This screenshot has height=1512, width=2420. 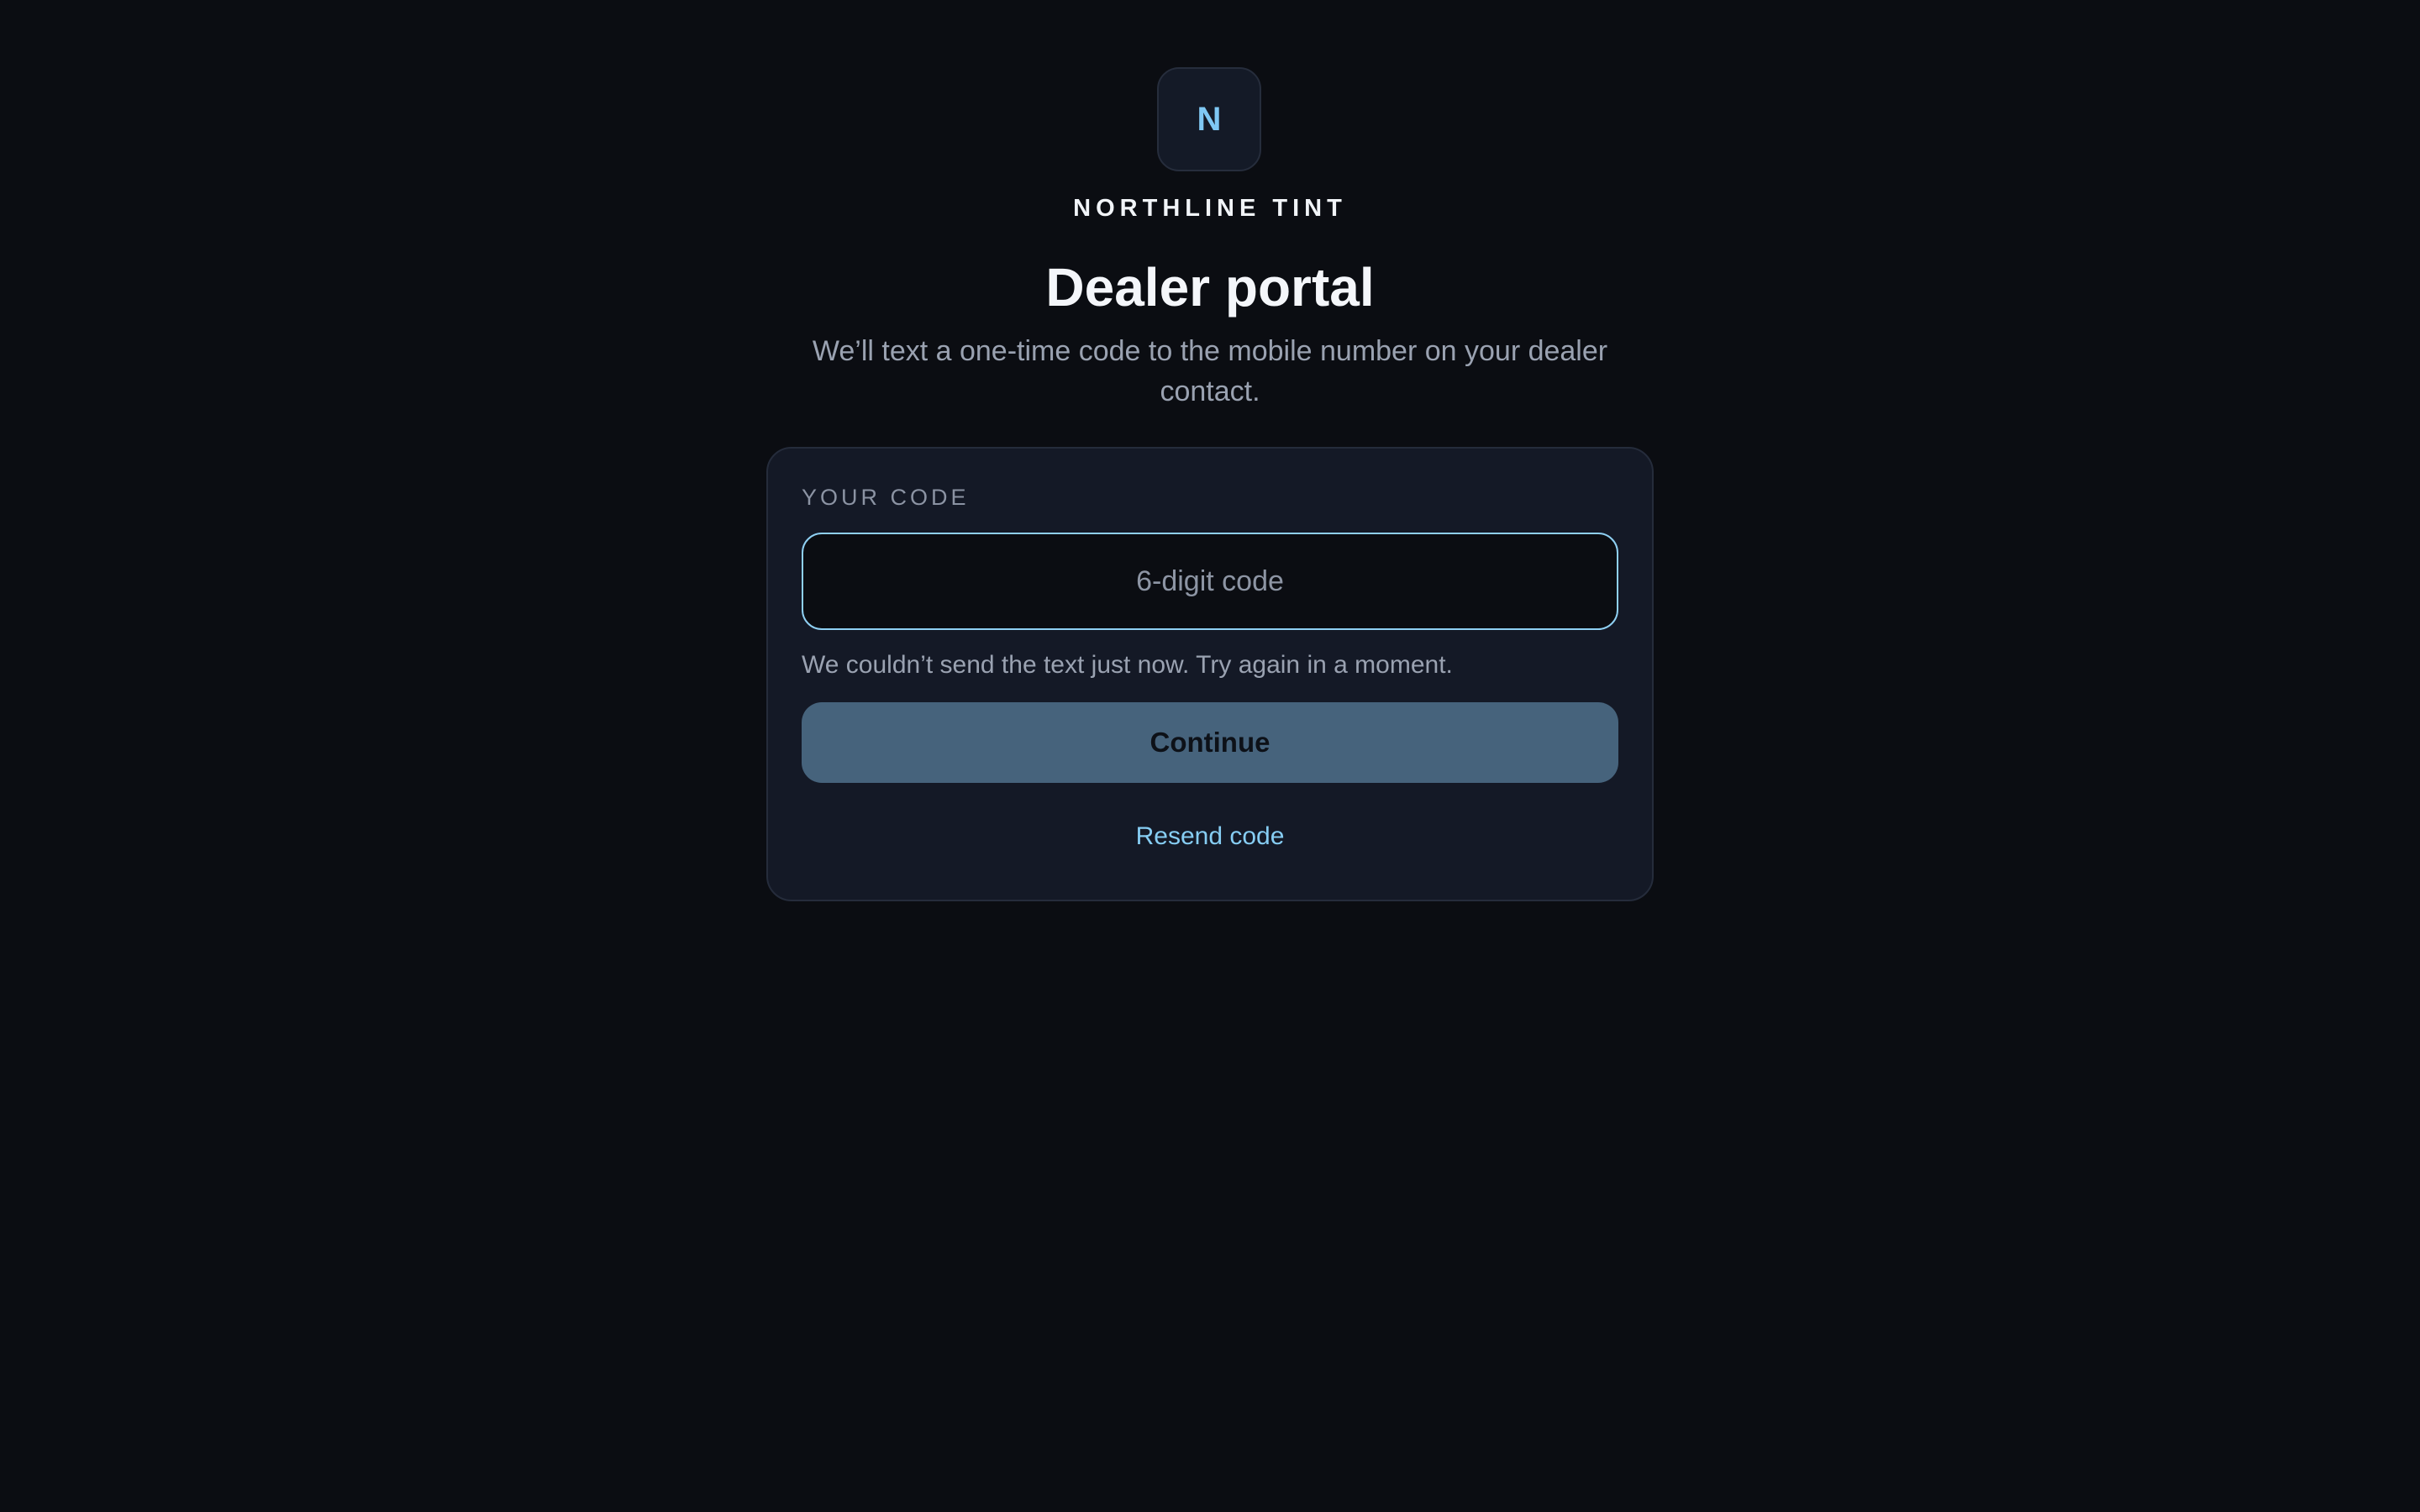 I want to click on continue-button: Continue, so click(x=1210, y=742).